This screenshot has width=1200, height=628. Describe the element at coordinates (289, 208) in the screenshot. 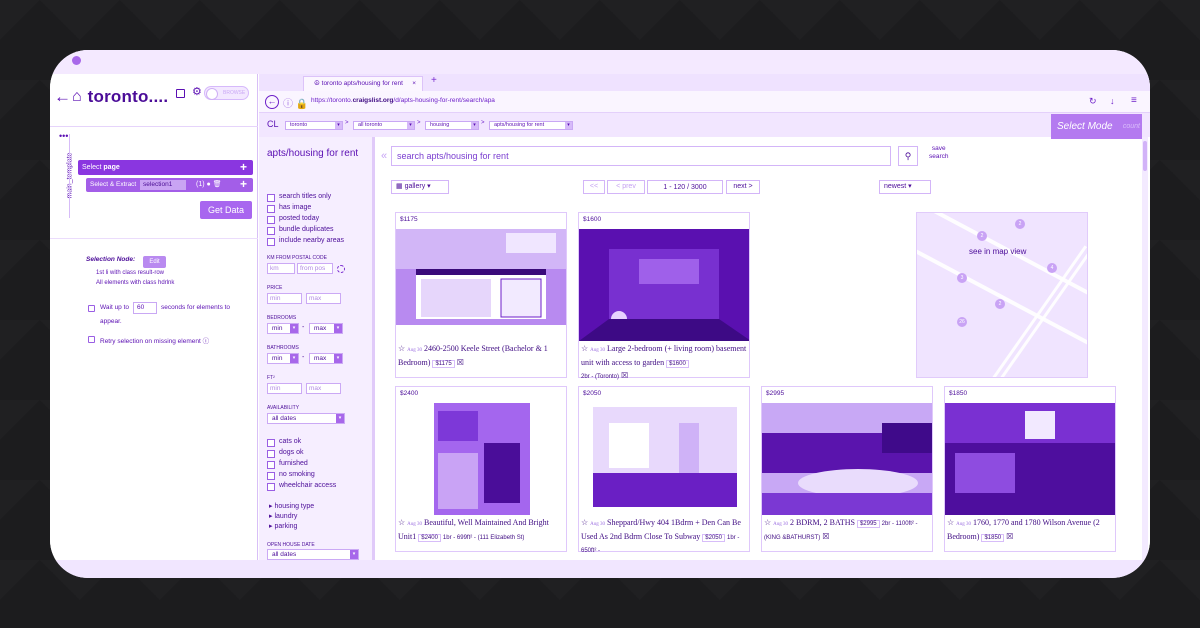

I see `filter-checkbox: has image` at that location.